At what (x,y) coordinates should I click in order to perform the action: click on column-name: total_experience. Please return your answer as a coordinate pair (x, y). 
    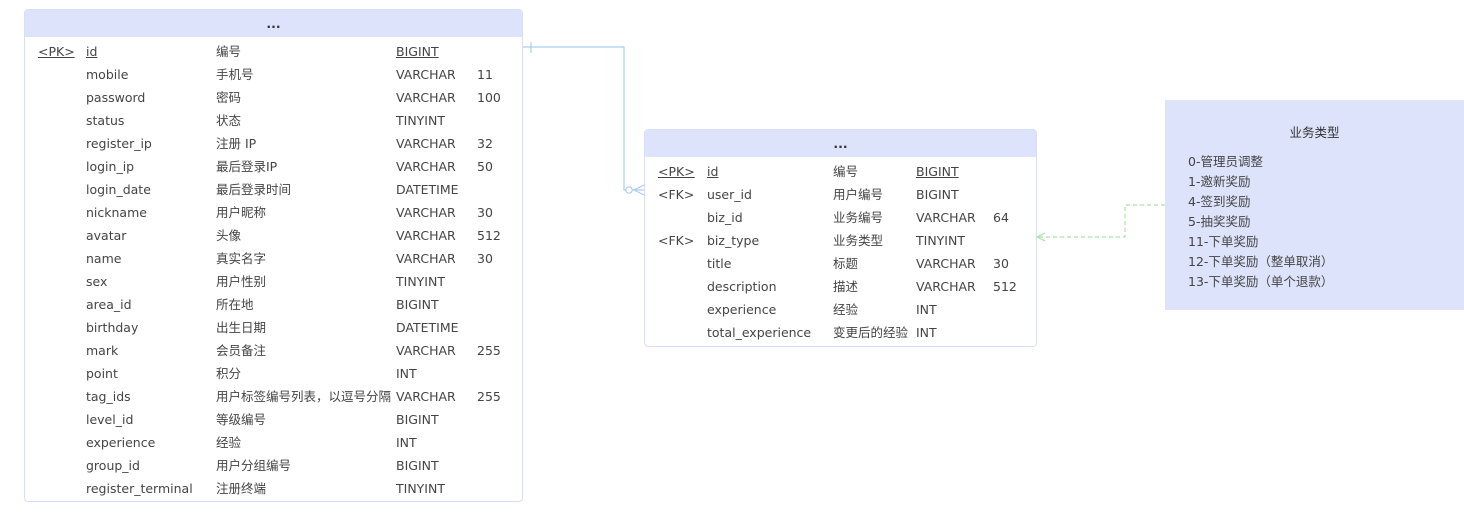
    Looking at the image, I should click on (759, 332).